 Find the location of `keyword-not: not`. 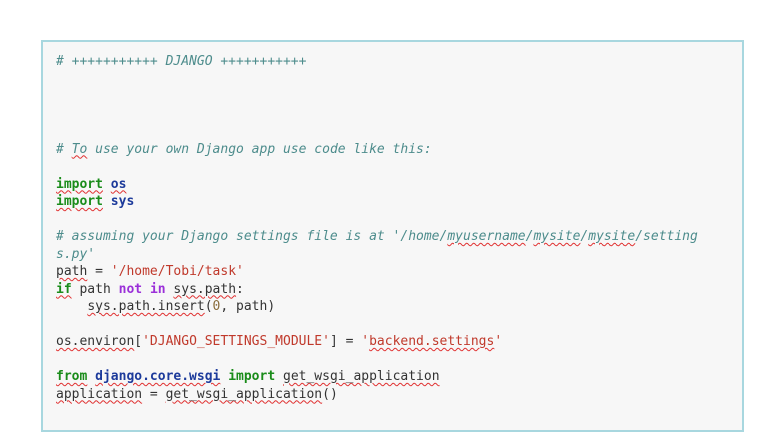

keyword-not: not is located at coordinates (130, 289).